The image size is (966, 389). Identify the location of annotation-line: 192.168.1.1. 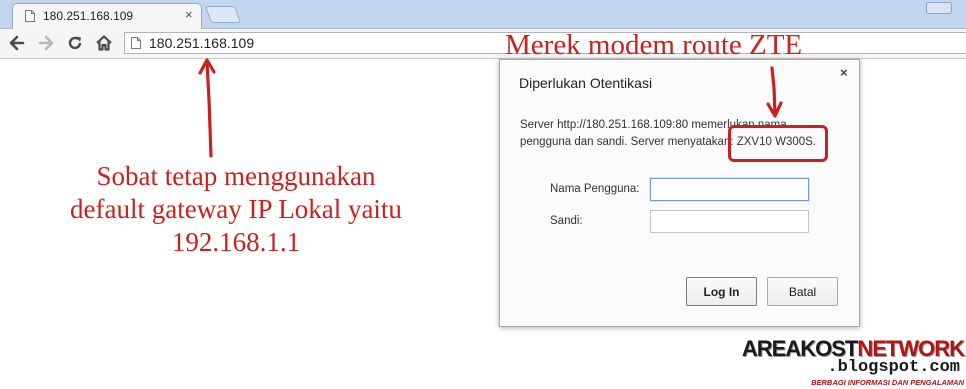
(236, 242).